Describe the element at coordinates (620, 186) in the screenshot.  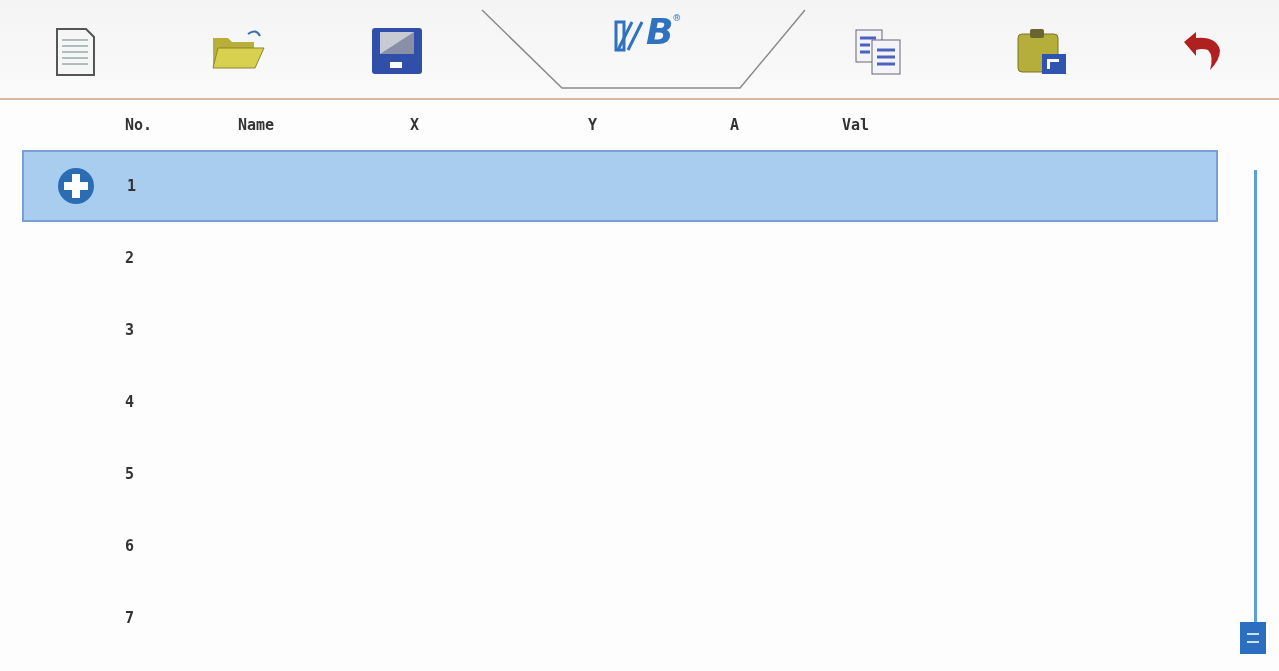
I see `selected-row: 1` at that location.